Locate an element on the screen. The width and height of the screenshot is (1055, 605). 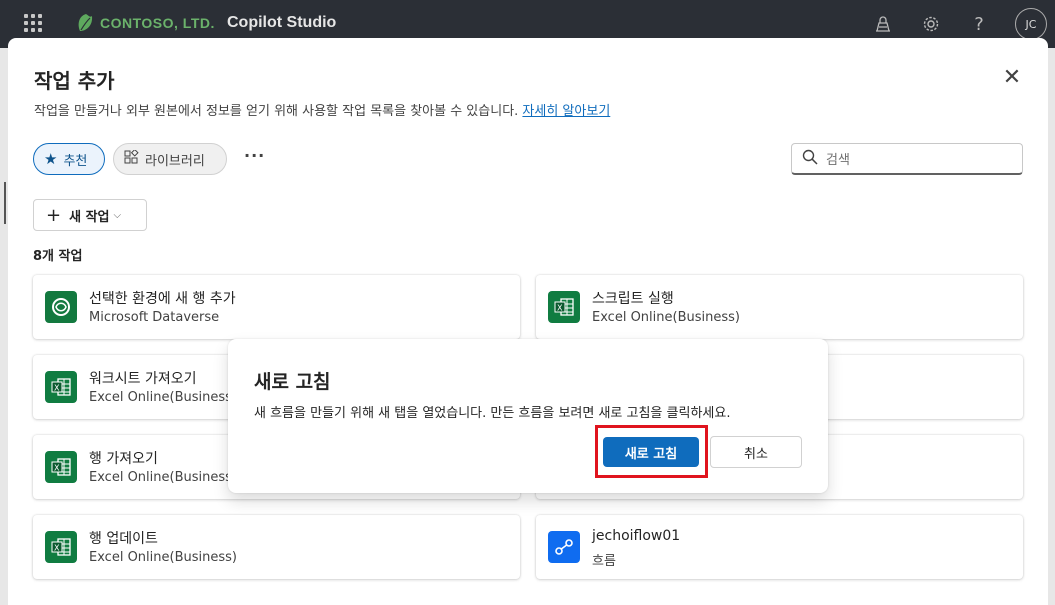
flow-icon is located at coordinates (564, 547).